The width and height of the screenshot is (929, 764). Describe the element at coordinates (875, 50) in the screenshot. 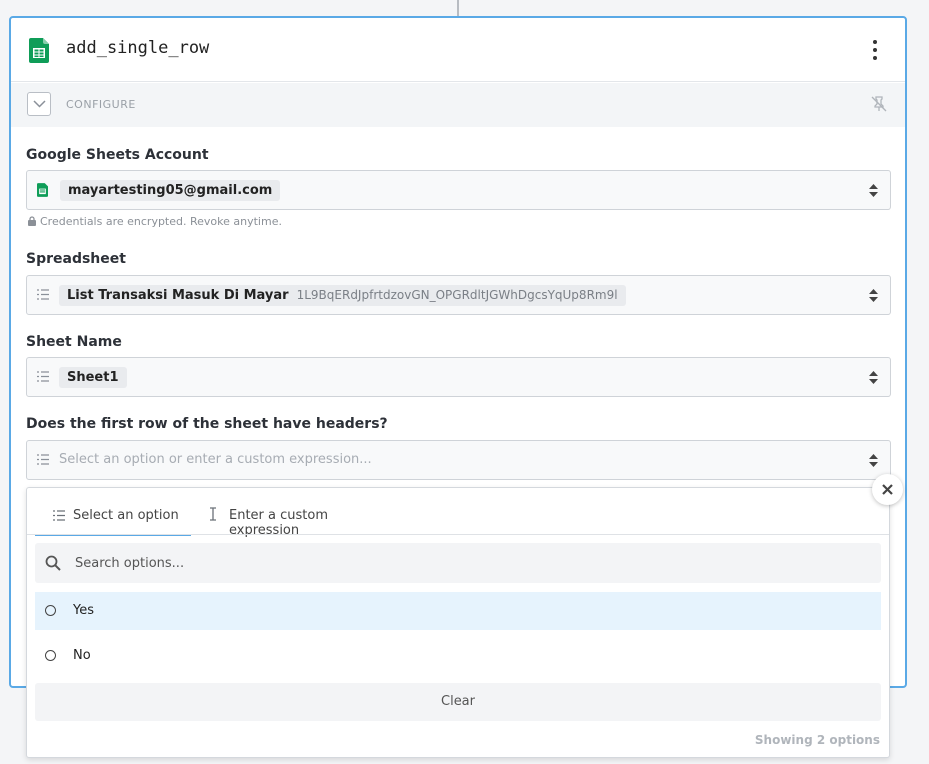

I see `kebab-menu-icon` at that location.